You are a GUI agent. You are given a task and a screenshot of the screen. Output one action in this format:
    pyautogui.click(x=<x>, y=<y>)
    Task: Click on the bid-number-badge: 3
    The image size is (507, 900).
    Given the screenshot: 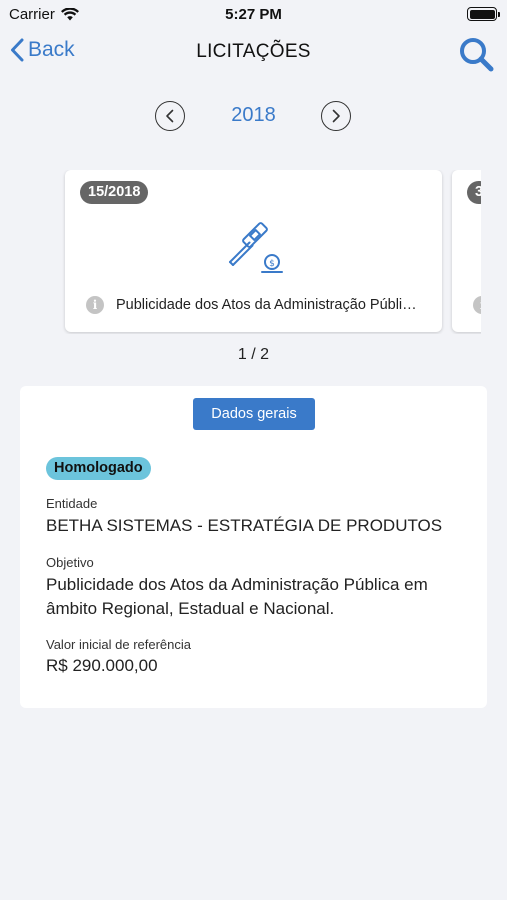 What is the action you would take?
    pyautogui.click(x=474, y=192)
    